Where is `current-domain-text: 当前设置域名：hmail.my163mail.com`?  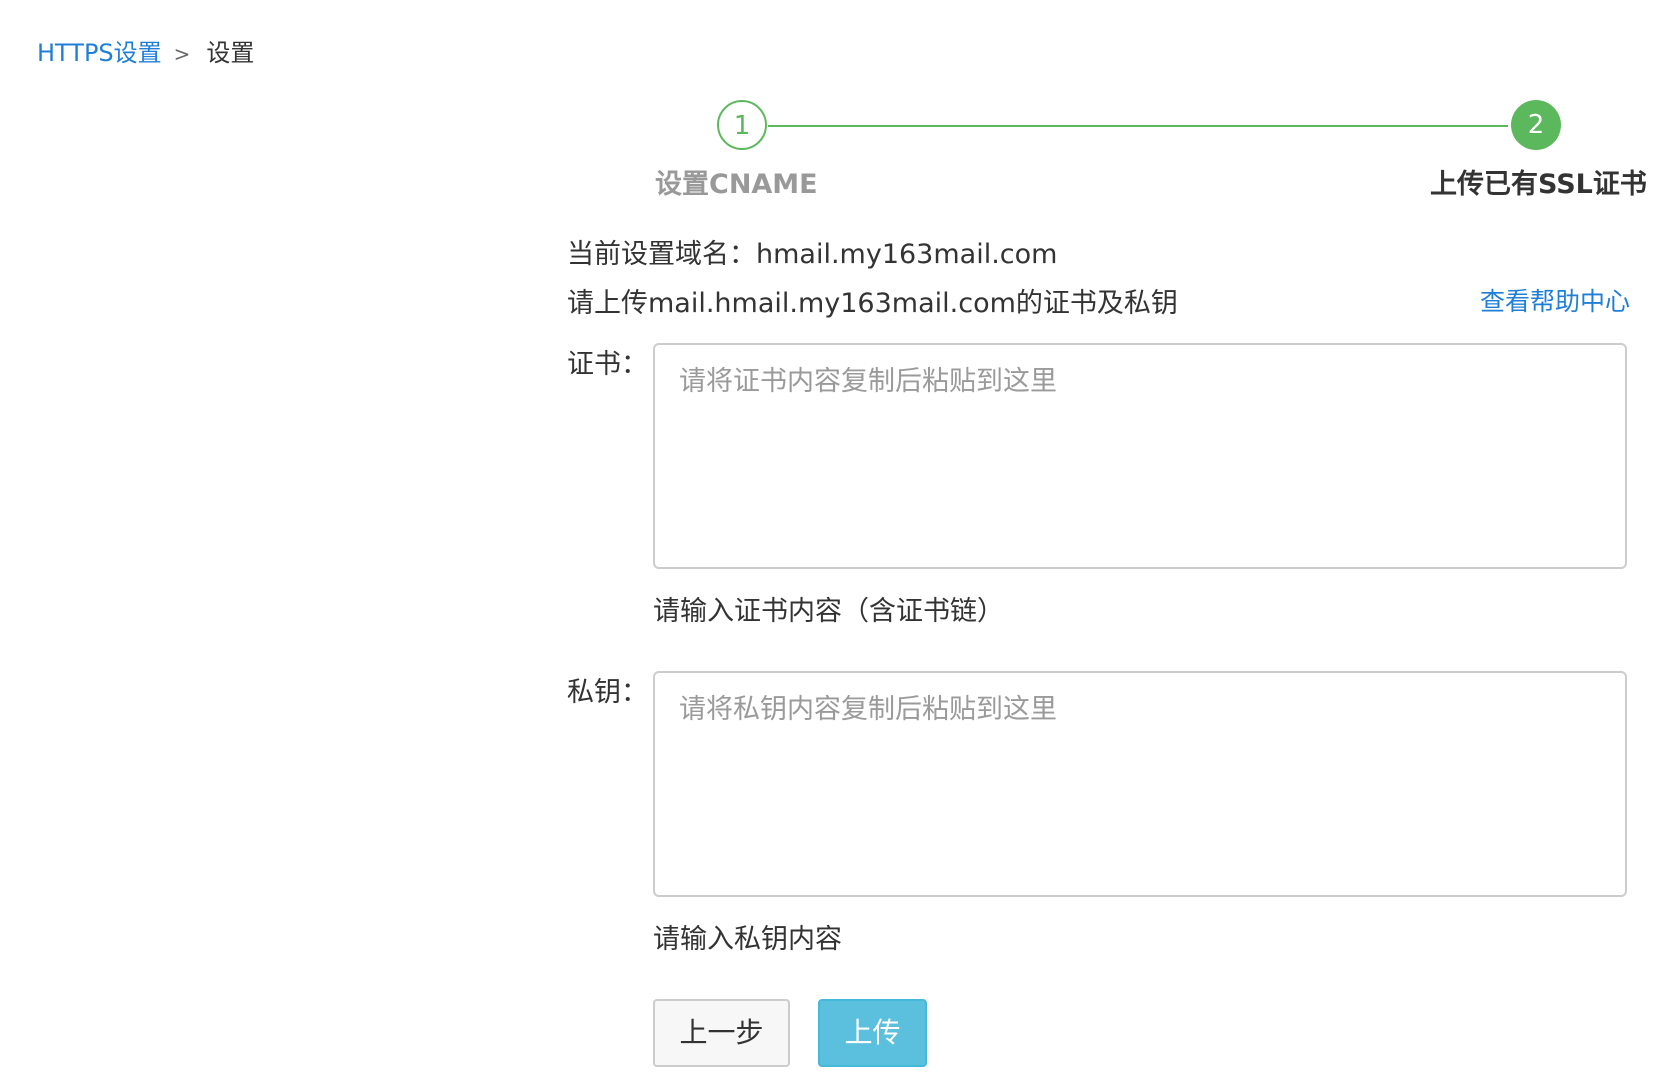 current-domain-text: 当前设置域名：hmail.my163mail.com is located at coordinates (812, 254).